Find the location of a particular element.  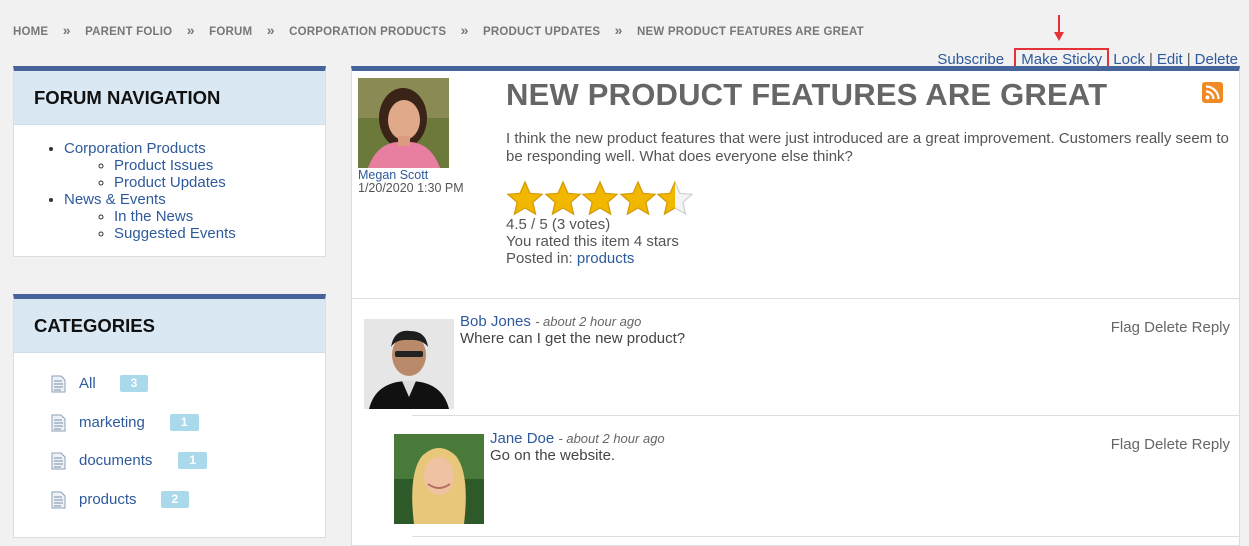

posted-in: Posted in: products is located at coordinates (592, 258).